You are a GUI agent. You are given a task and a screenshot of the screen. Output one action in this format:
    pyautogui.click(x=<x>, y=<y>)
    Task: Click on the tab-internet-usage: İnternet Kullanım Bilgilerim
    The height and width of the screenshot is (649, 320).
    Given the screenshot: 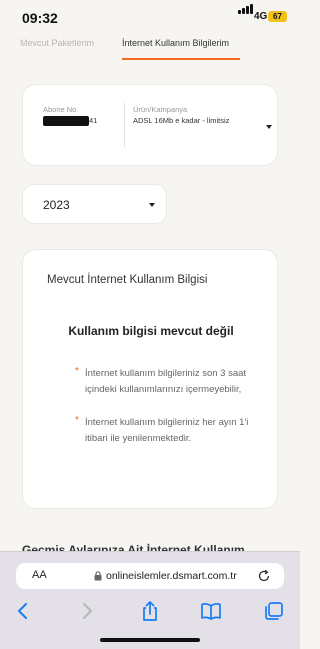 What is the action you would take?
    pyautogui.click(x=175, y=43)
    